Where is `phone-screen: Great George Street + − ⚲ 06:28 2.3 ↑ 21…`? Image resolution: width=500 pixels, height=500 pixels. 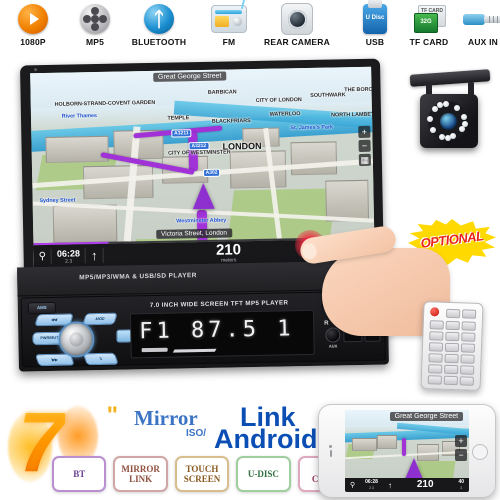
phone-screen: Great George Street + − ⚲ 06:28 2.3 ↑ 21… is located at coordinates (407, 451).